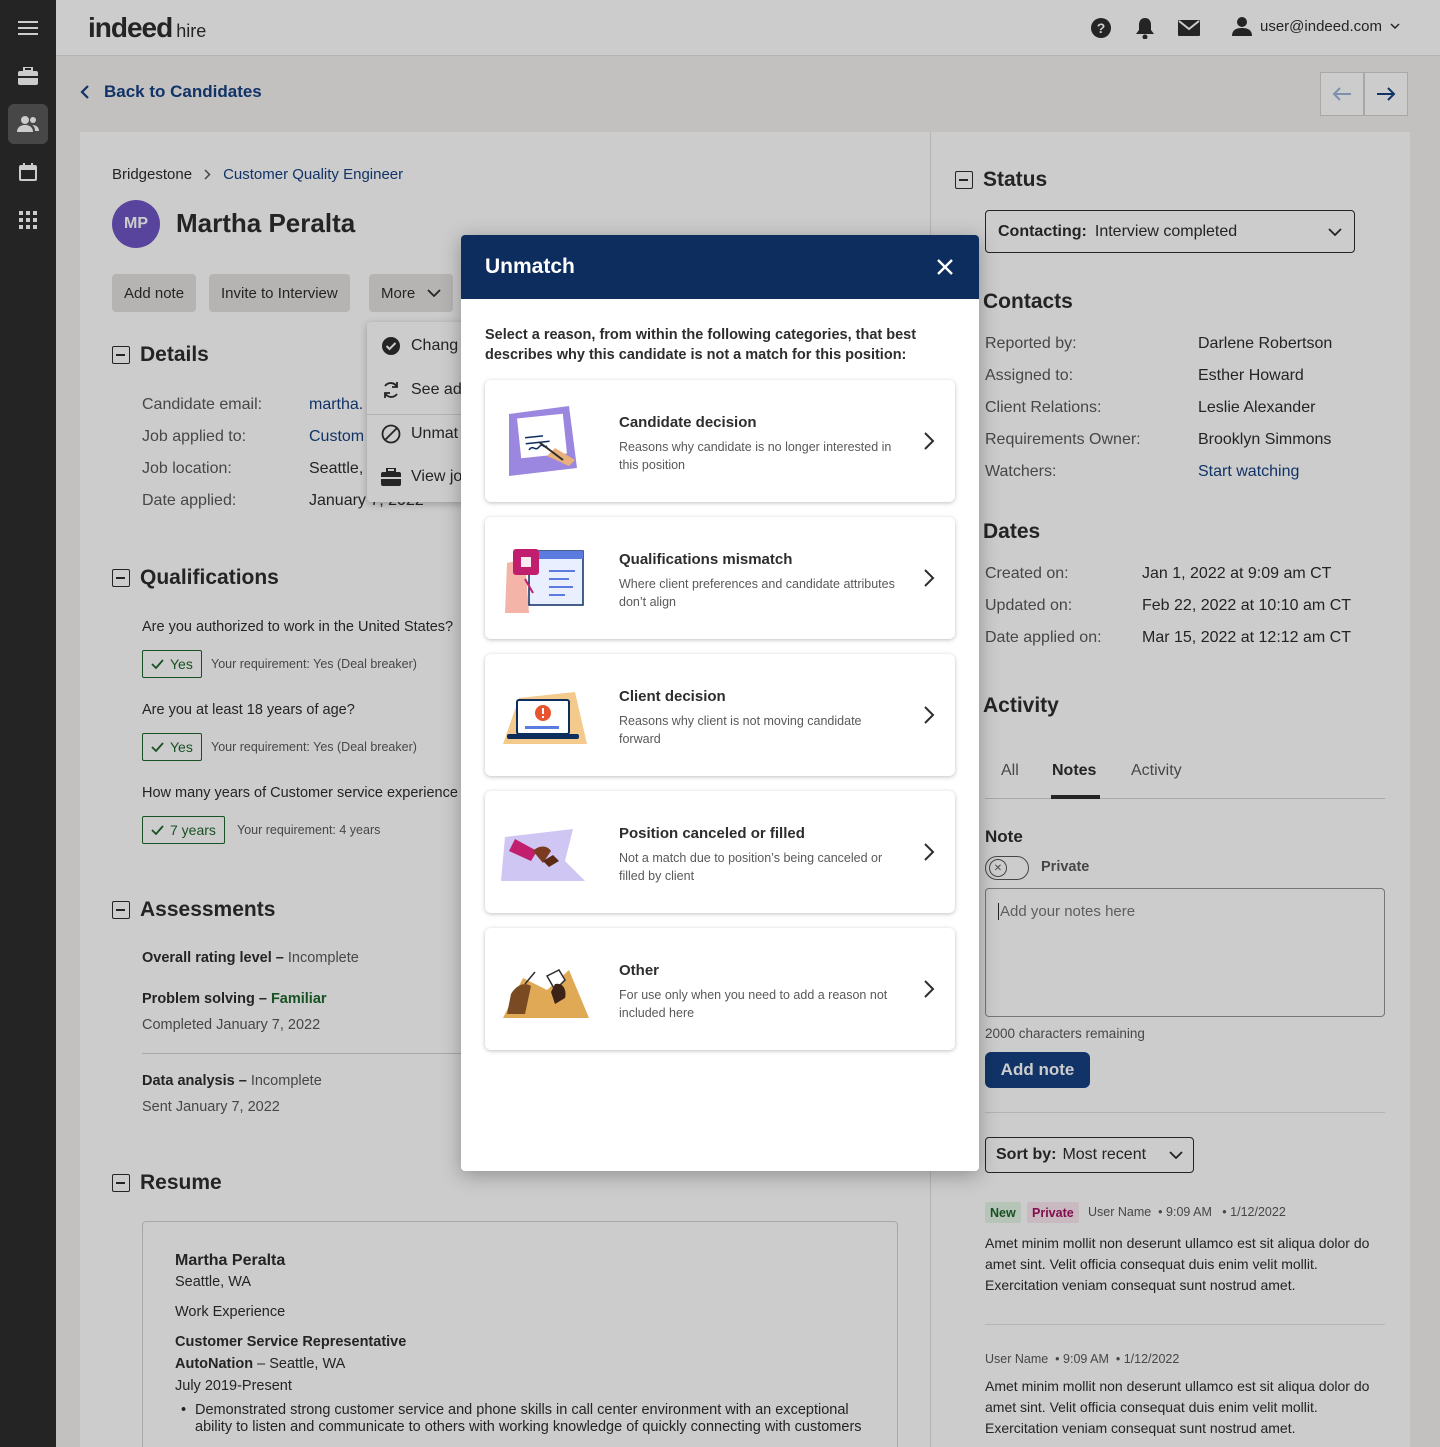 Image resolution: width=1440 pixels, height=1447 pixels. What do you see at coordinates (672, 696) in the screenshot?
I see `reason-title: Client decision` at bounding box center [672, 696].